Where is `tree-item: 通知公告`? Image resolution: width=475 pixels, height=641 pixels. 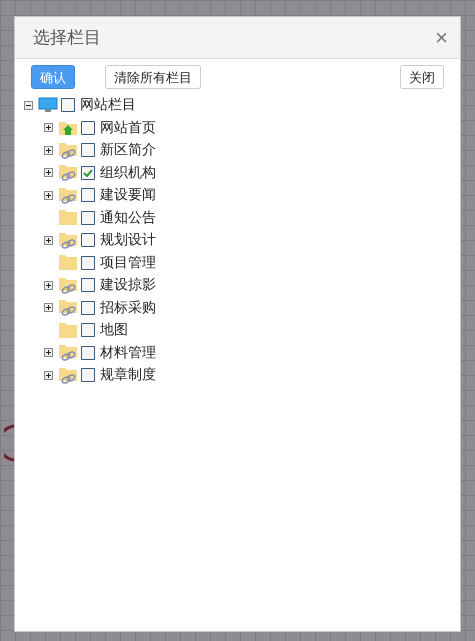
tree-item: 通知公告 is located at coordinates (127, 217).